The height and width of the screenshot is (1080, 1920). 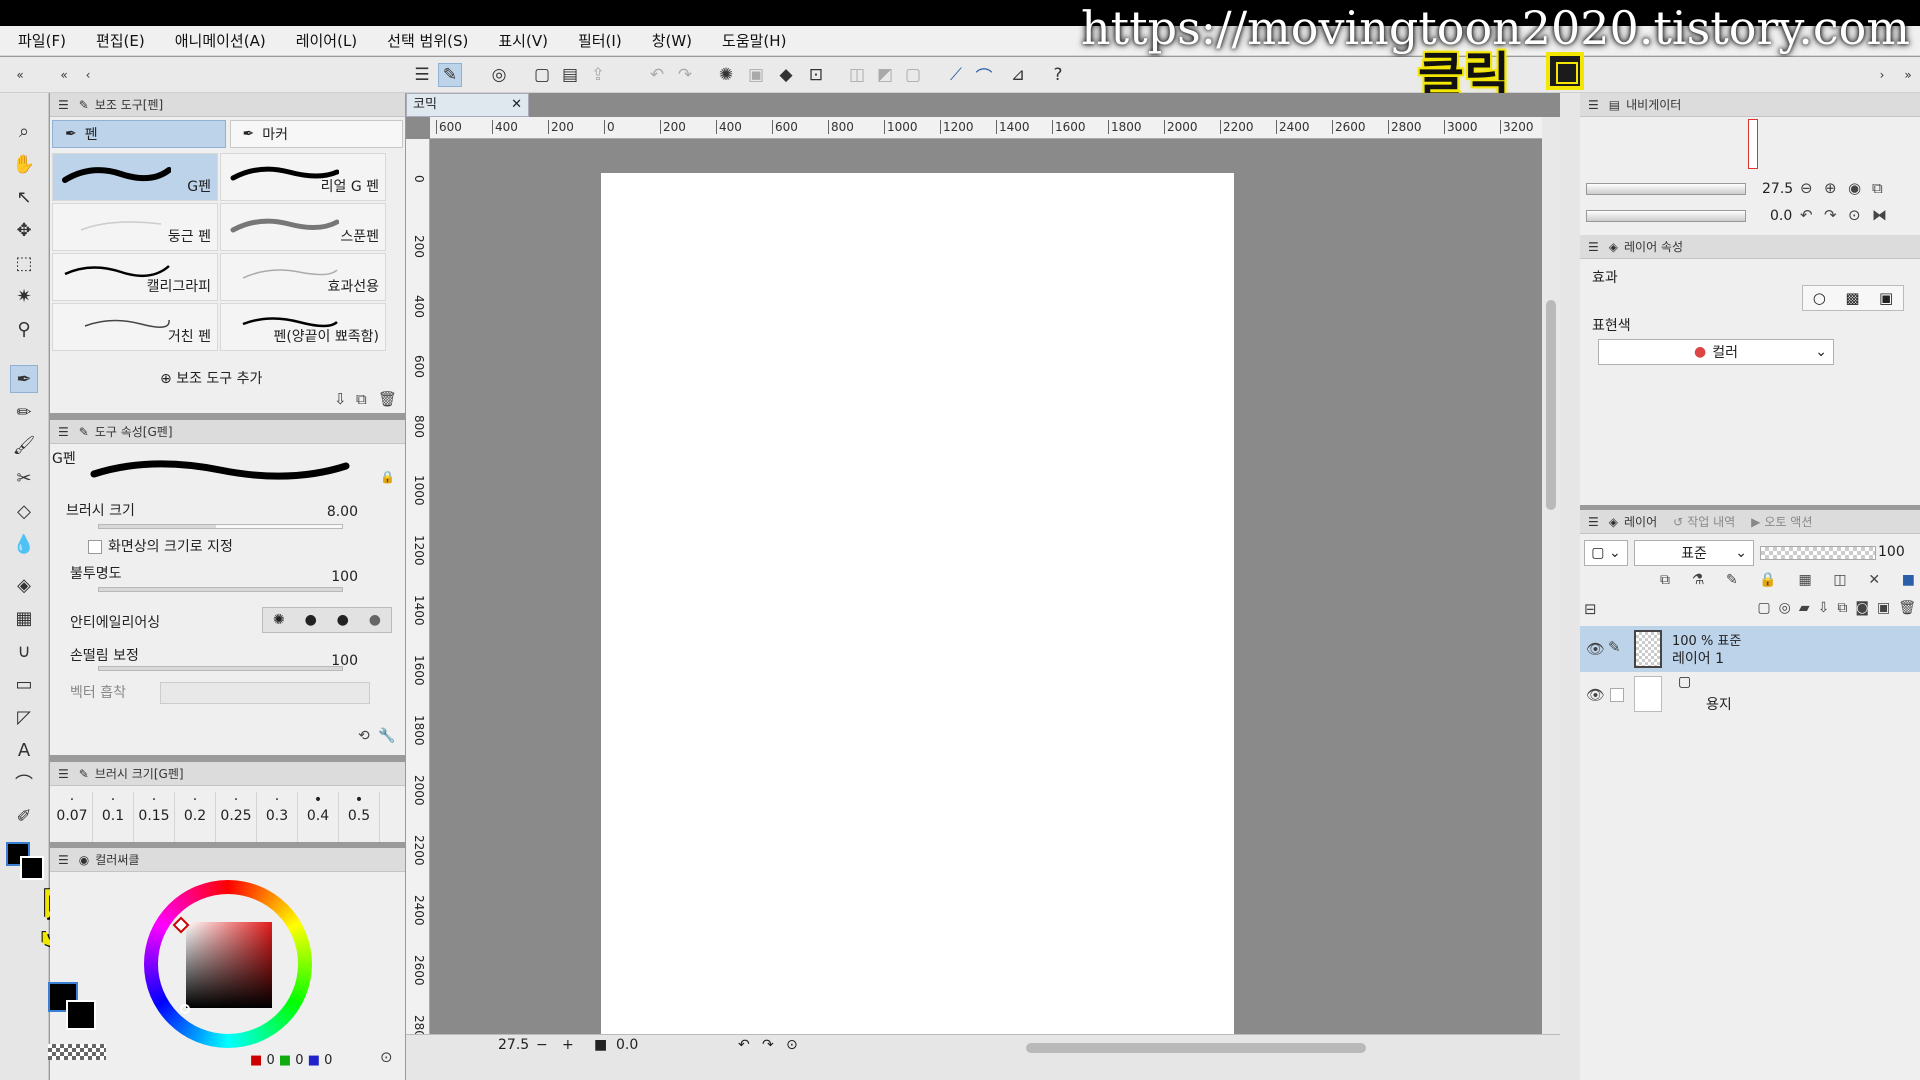 What do you see at coordinates (1606, 553) in the screenshot?
I see `layer-mode-select: ▢ ⌄` at bounding box center [1606, 553].